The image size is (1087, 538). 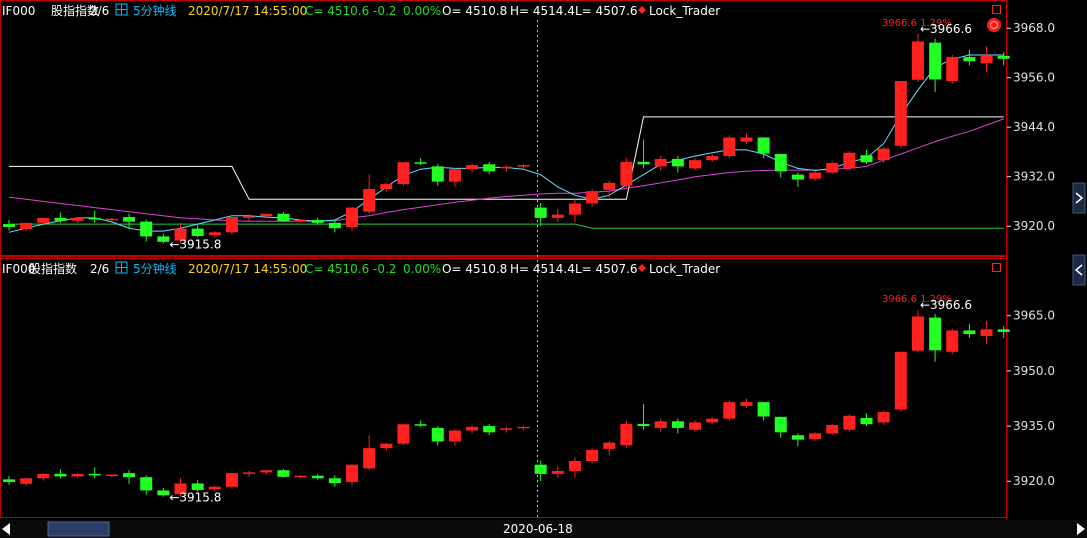 What do you see at coordinates (155, 268) in the screenshot?
I see `period-label: 5分钟线` at bounding box center [155, 268].